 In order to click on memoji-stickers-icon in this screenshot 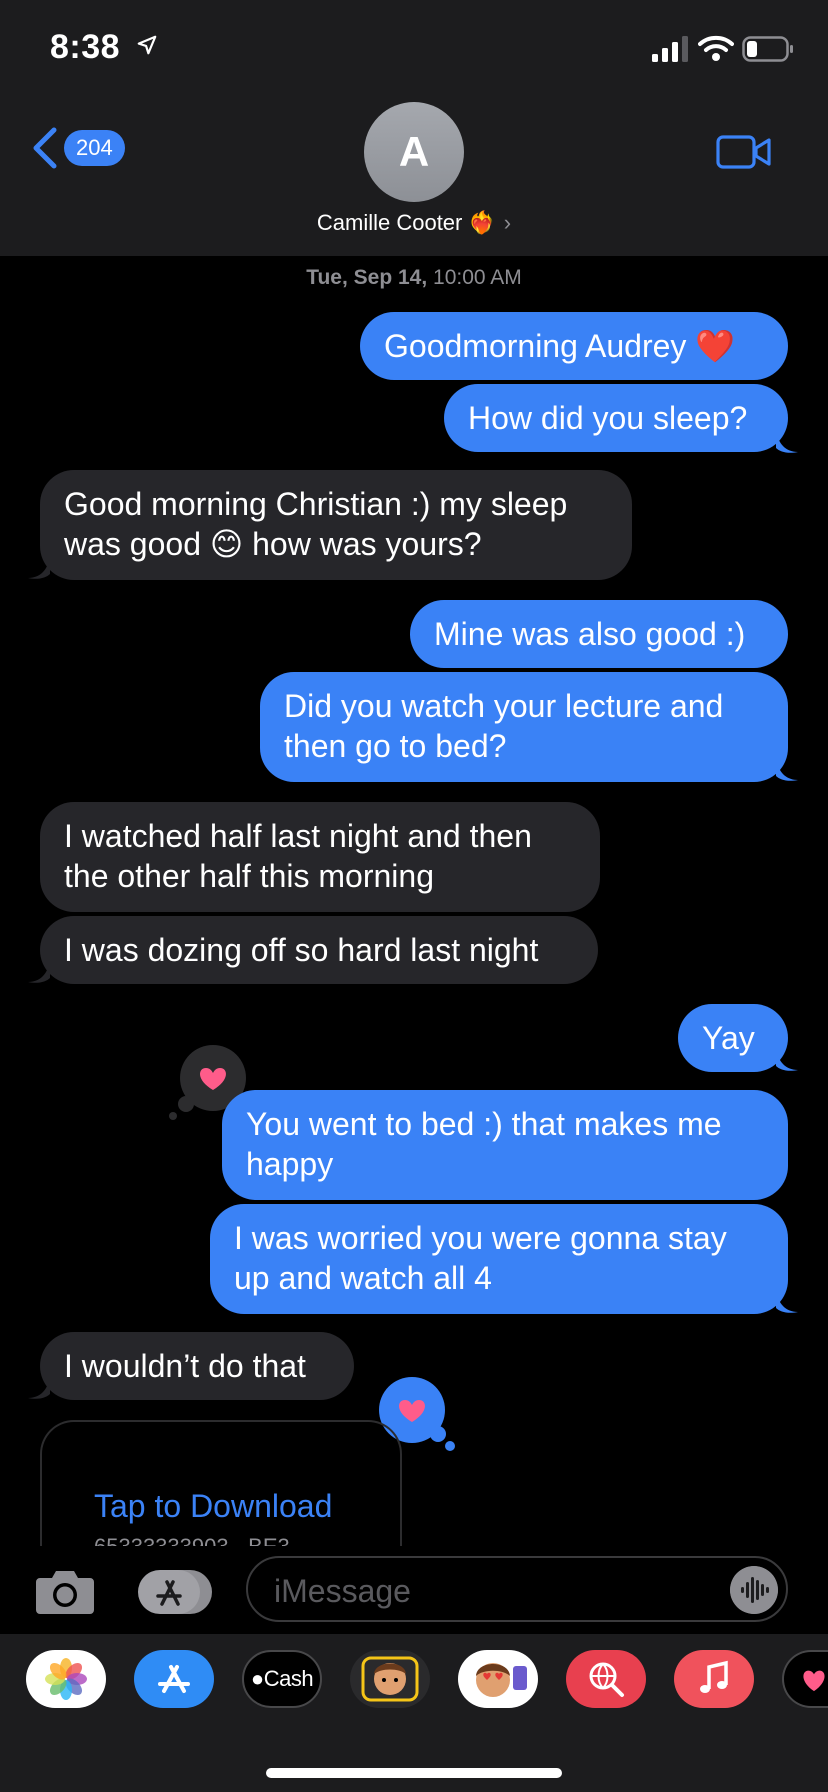, I will do `click(501, 1680)`.